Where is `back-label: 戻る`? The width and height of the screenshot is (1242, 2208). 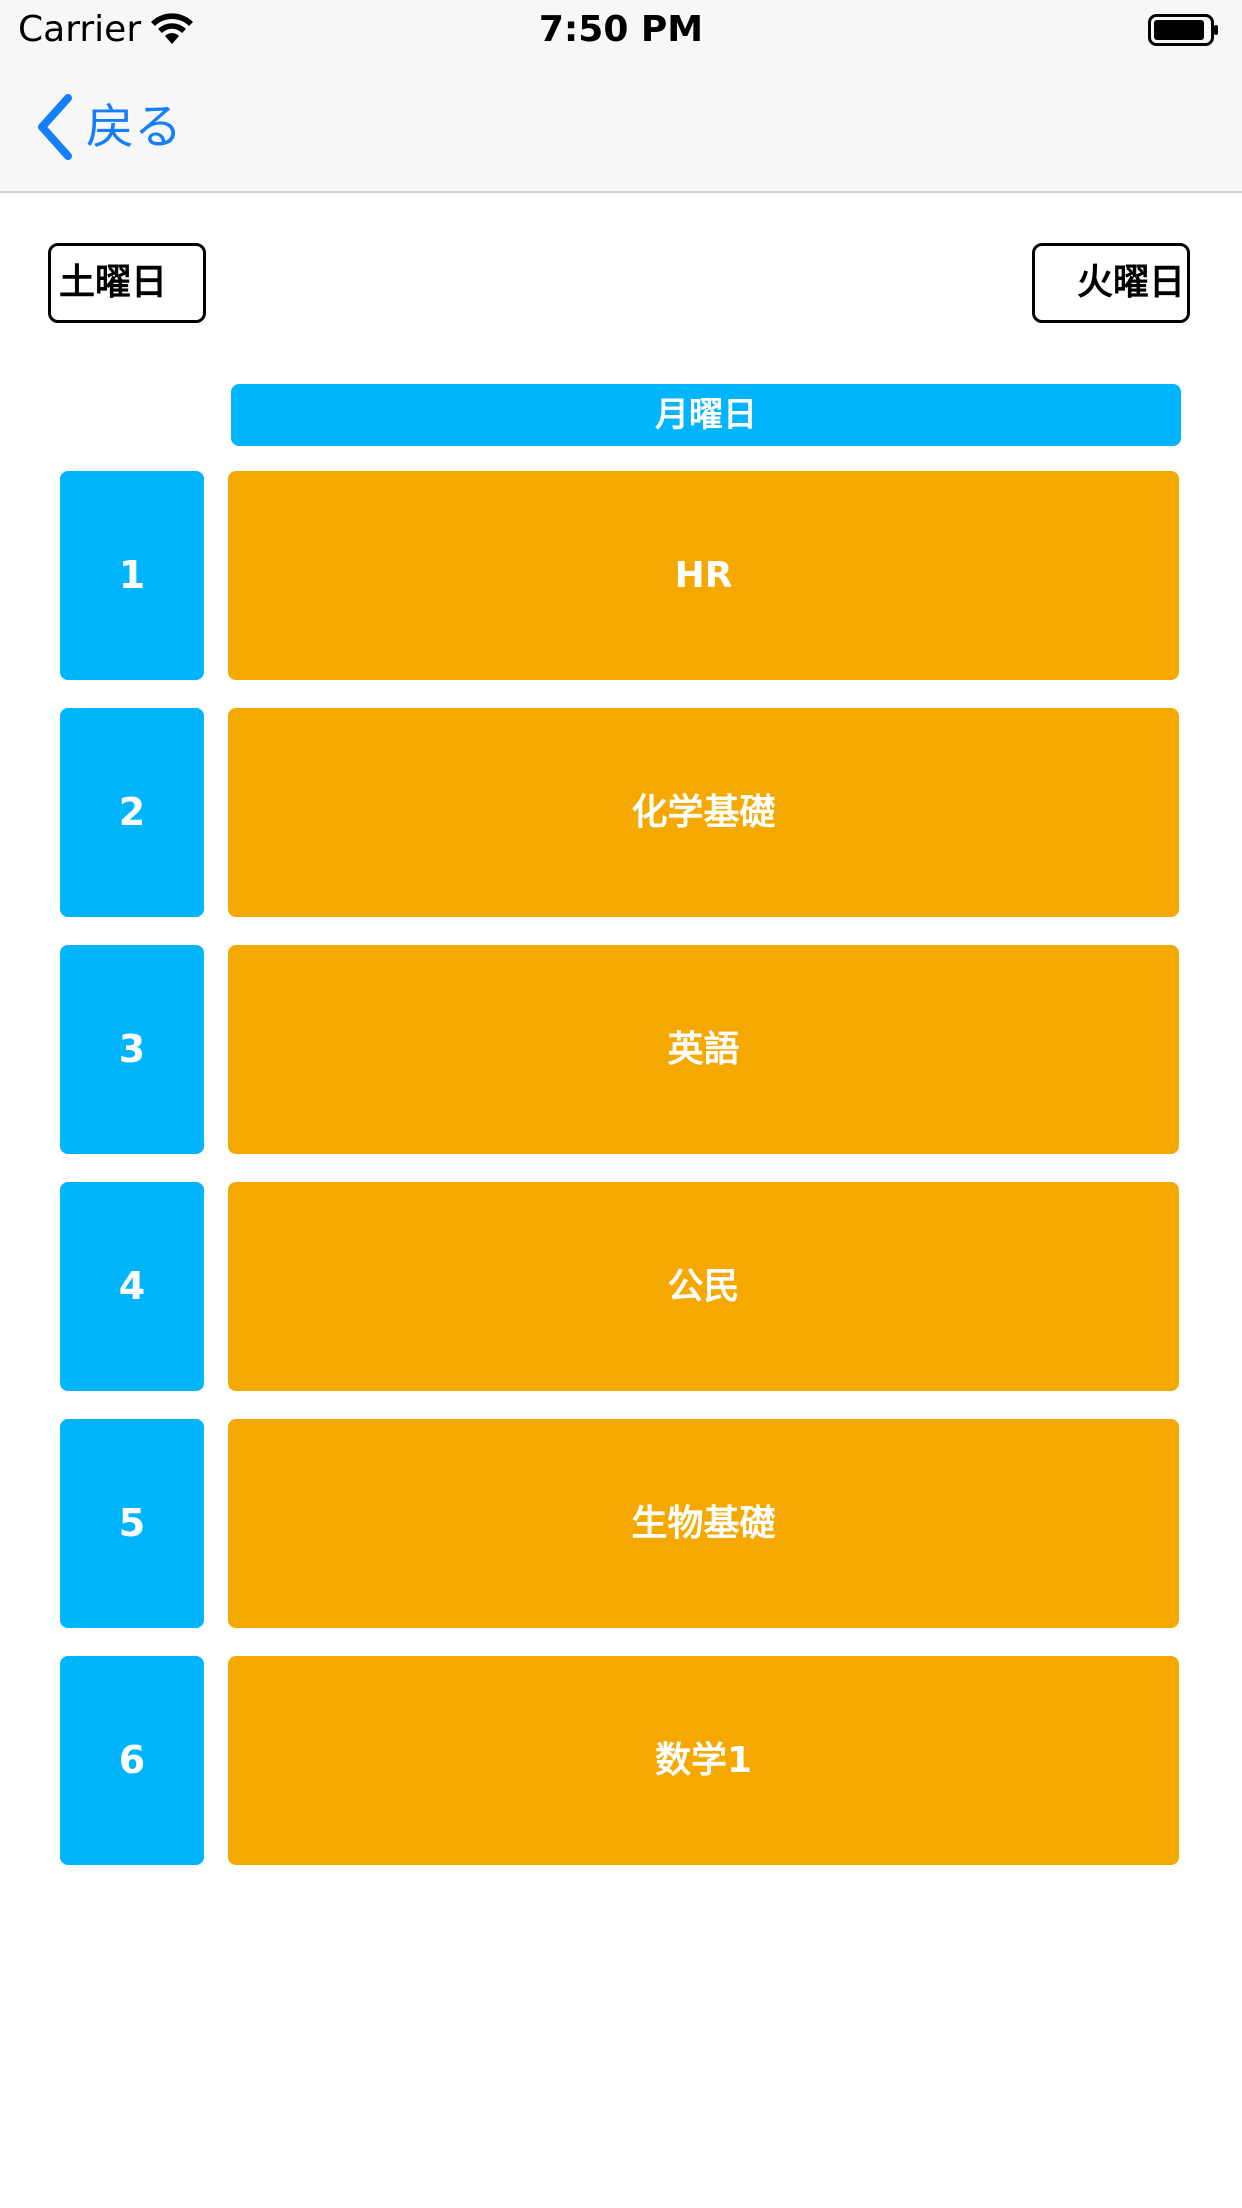 back-label: 戻る is located at coordinates (134, 127).